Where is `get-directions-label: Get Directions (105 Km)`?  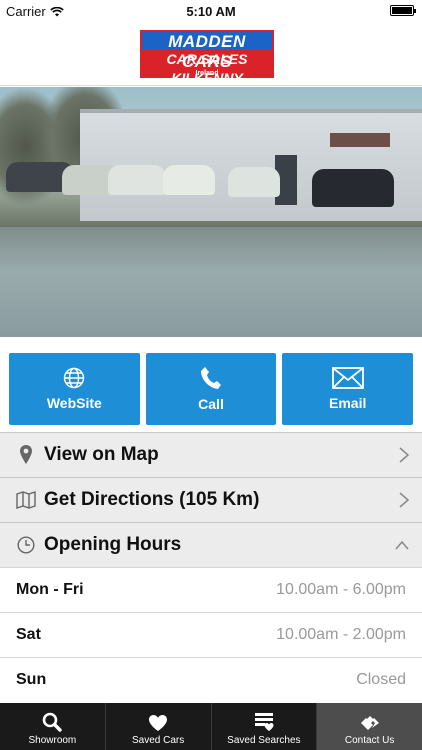 get-directions-label: Get Directions (105 Km) is located at coordinates (152, 499).